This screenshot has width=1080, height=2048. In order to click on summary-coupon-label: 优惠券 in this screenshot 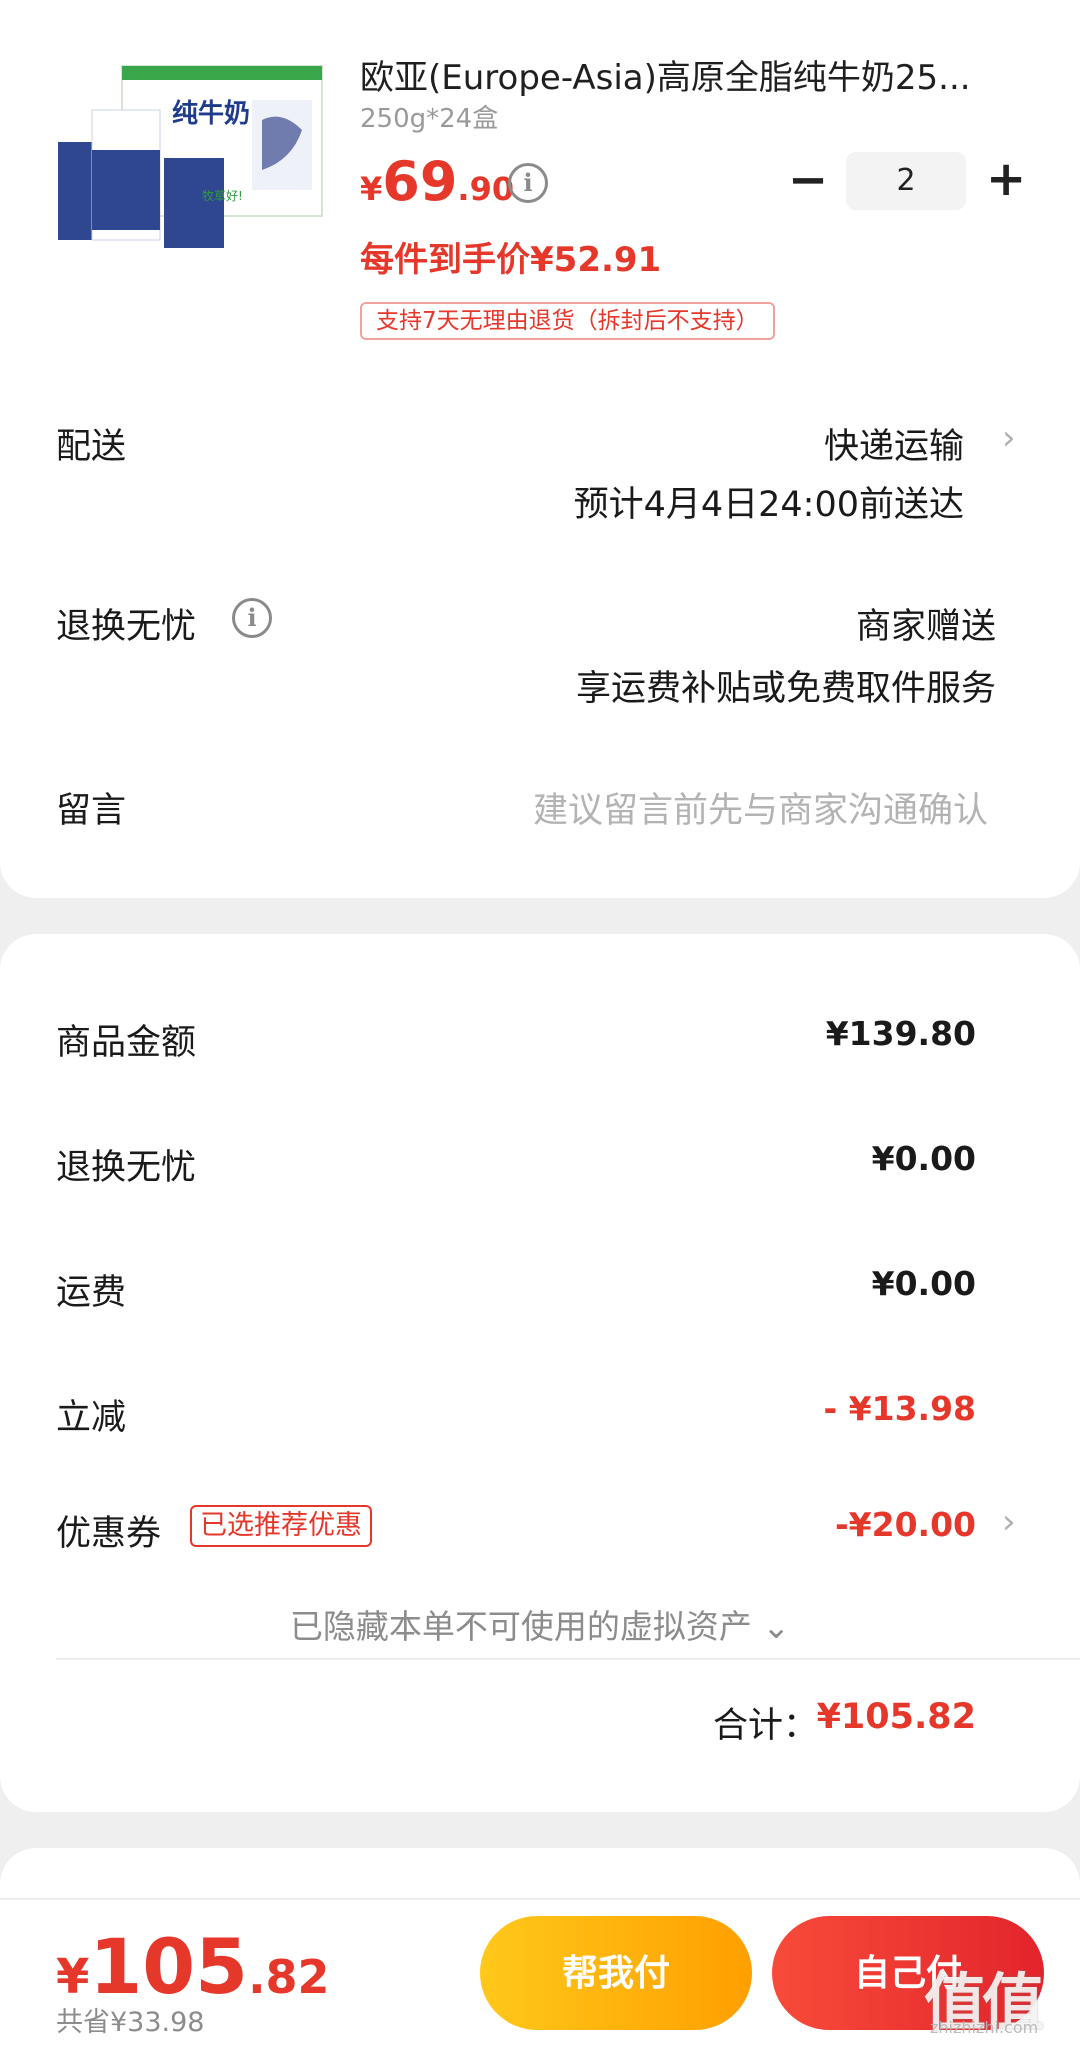, I will do `click(109, 1534)`.